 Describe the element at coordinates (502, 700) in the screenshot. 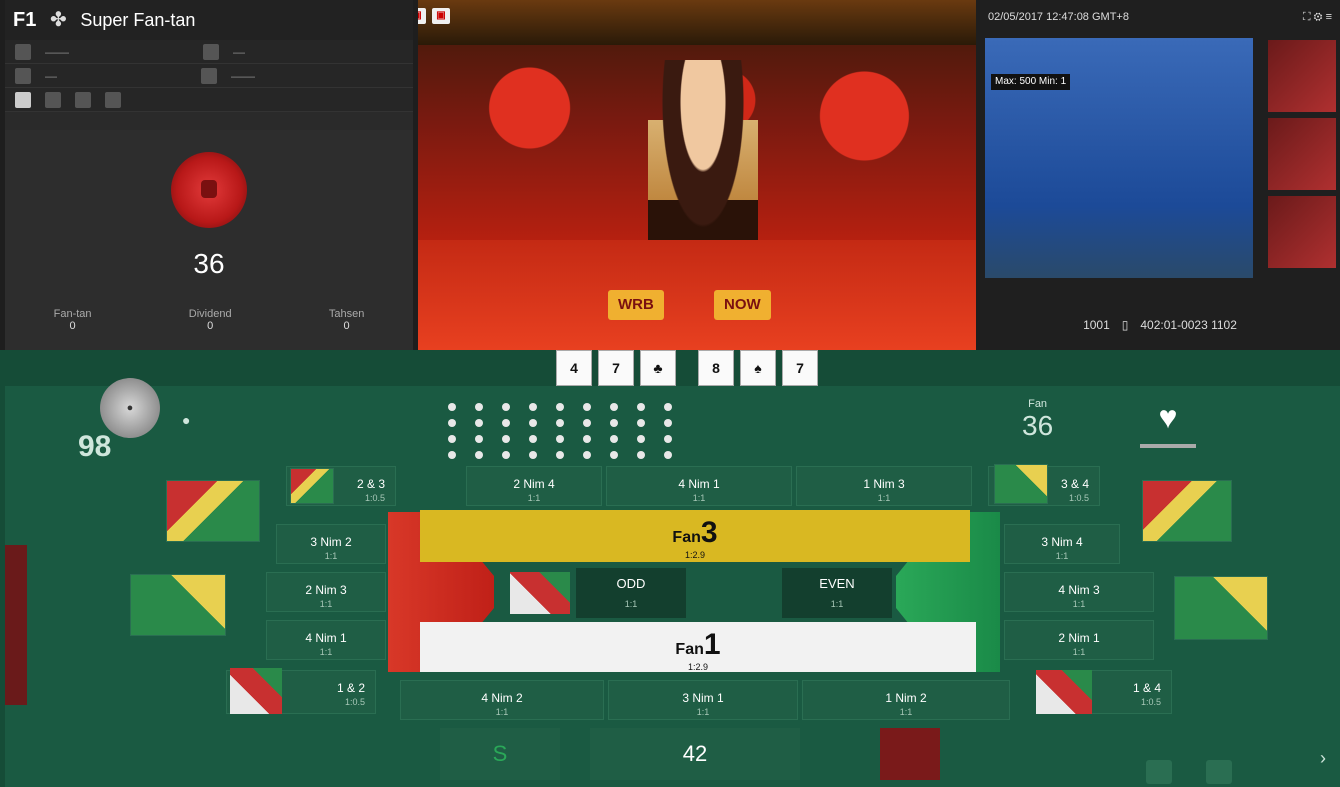

I see `bet-b1: 4 Nim 2 1:1` at that location.